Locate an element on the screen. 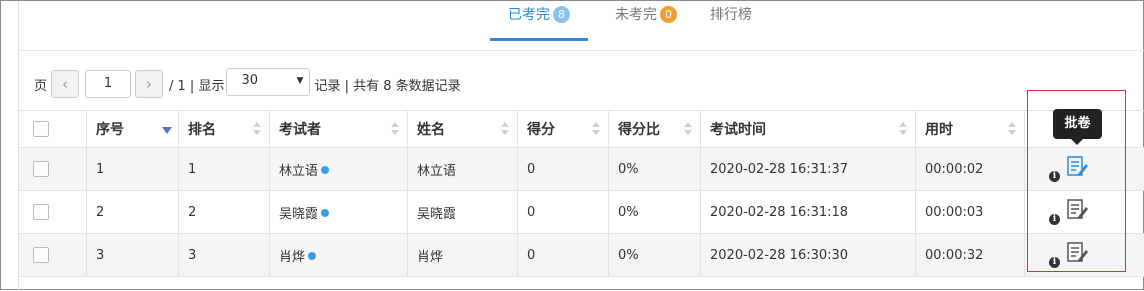 This screenshot has height=291, width=1144. cell-time: 2020-02-28 16:31:18 is located at coordinates (808, 212).